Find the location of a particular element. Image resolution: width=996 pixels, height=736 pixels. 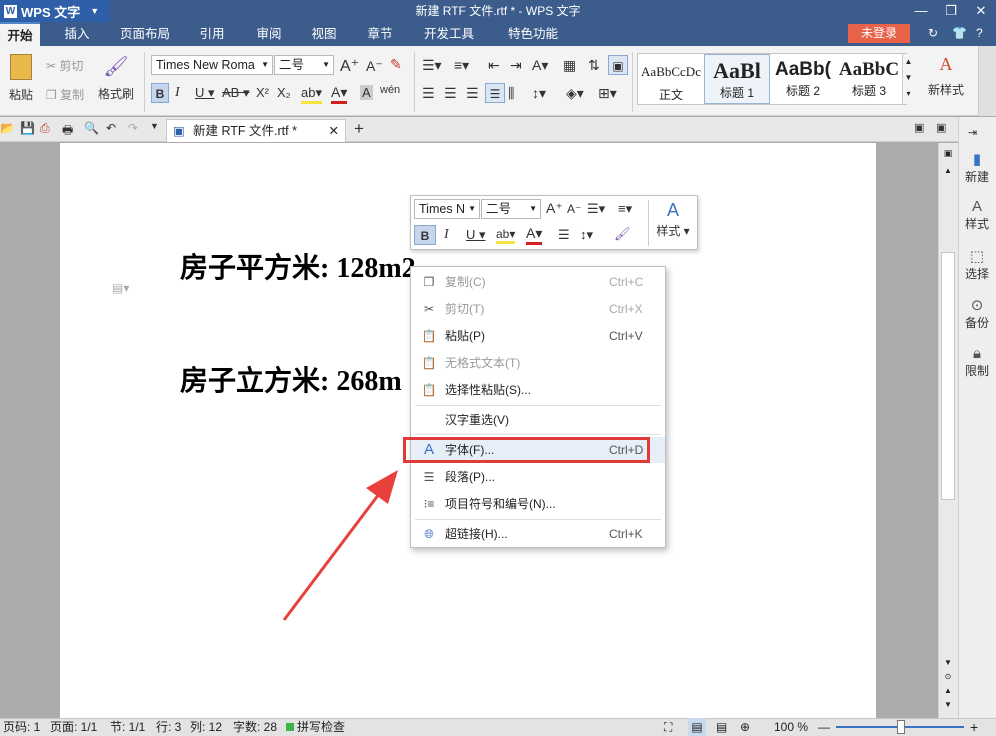

mini-shrink-font-icon: A⁻ is located at coordinates (574, 209).